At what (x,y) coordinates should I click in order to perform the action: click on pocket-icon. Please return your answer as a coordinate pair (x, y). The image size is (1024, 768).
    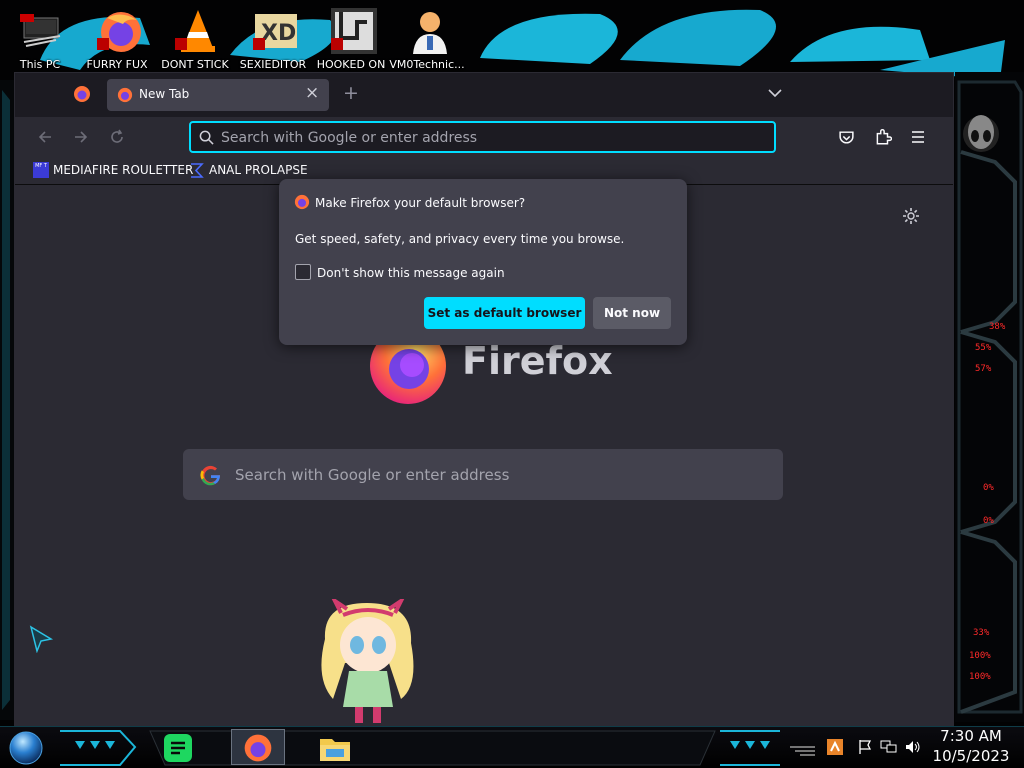
    Looking at the image, I should click on (846, 137).